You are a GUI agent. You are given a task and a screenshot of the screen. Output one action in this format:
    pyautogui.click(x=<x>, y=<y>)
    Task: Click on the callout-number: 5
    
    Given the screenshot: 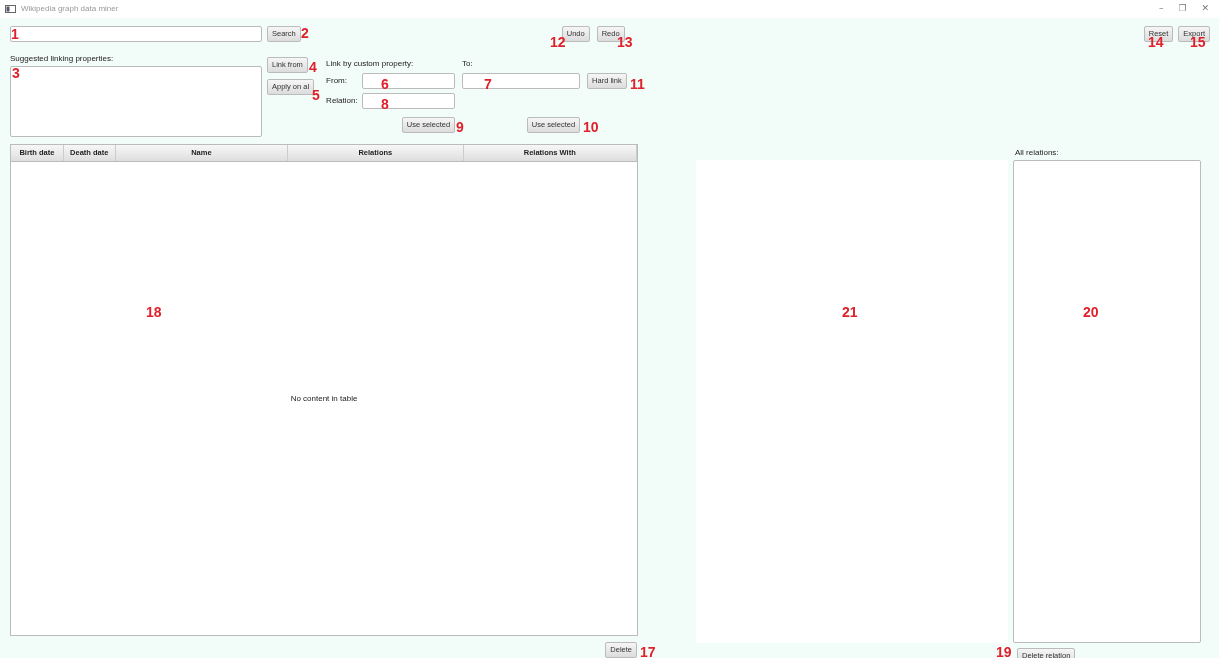 What is the action you would take?
    pyautogui.click(x=316, y=95)
    